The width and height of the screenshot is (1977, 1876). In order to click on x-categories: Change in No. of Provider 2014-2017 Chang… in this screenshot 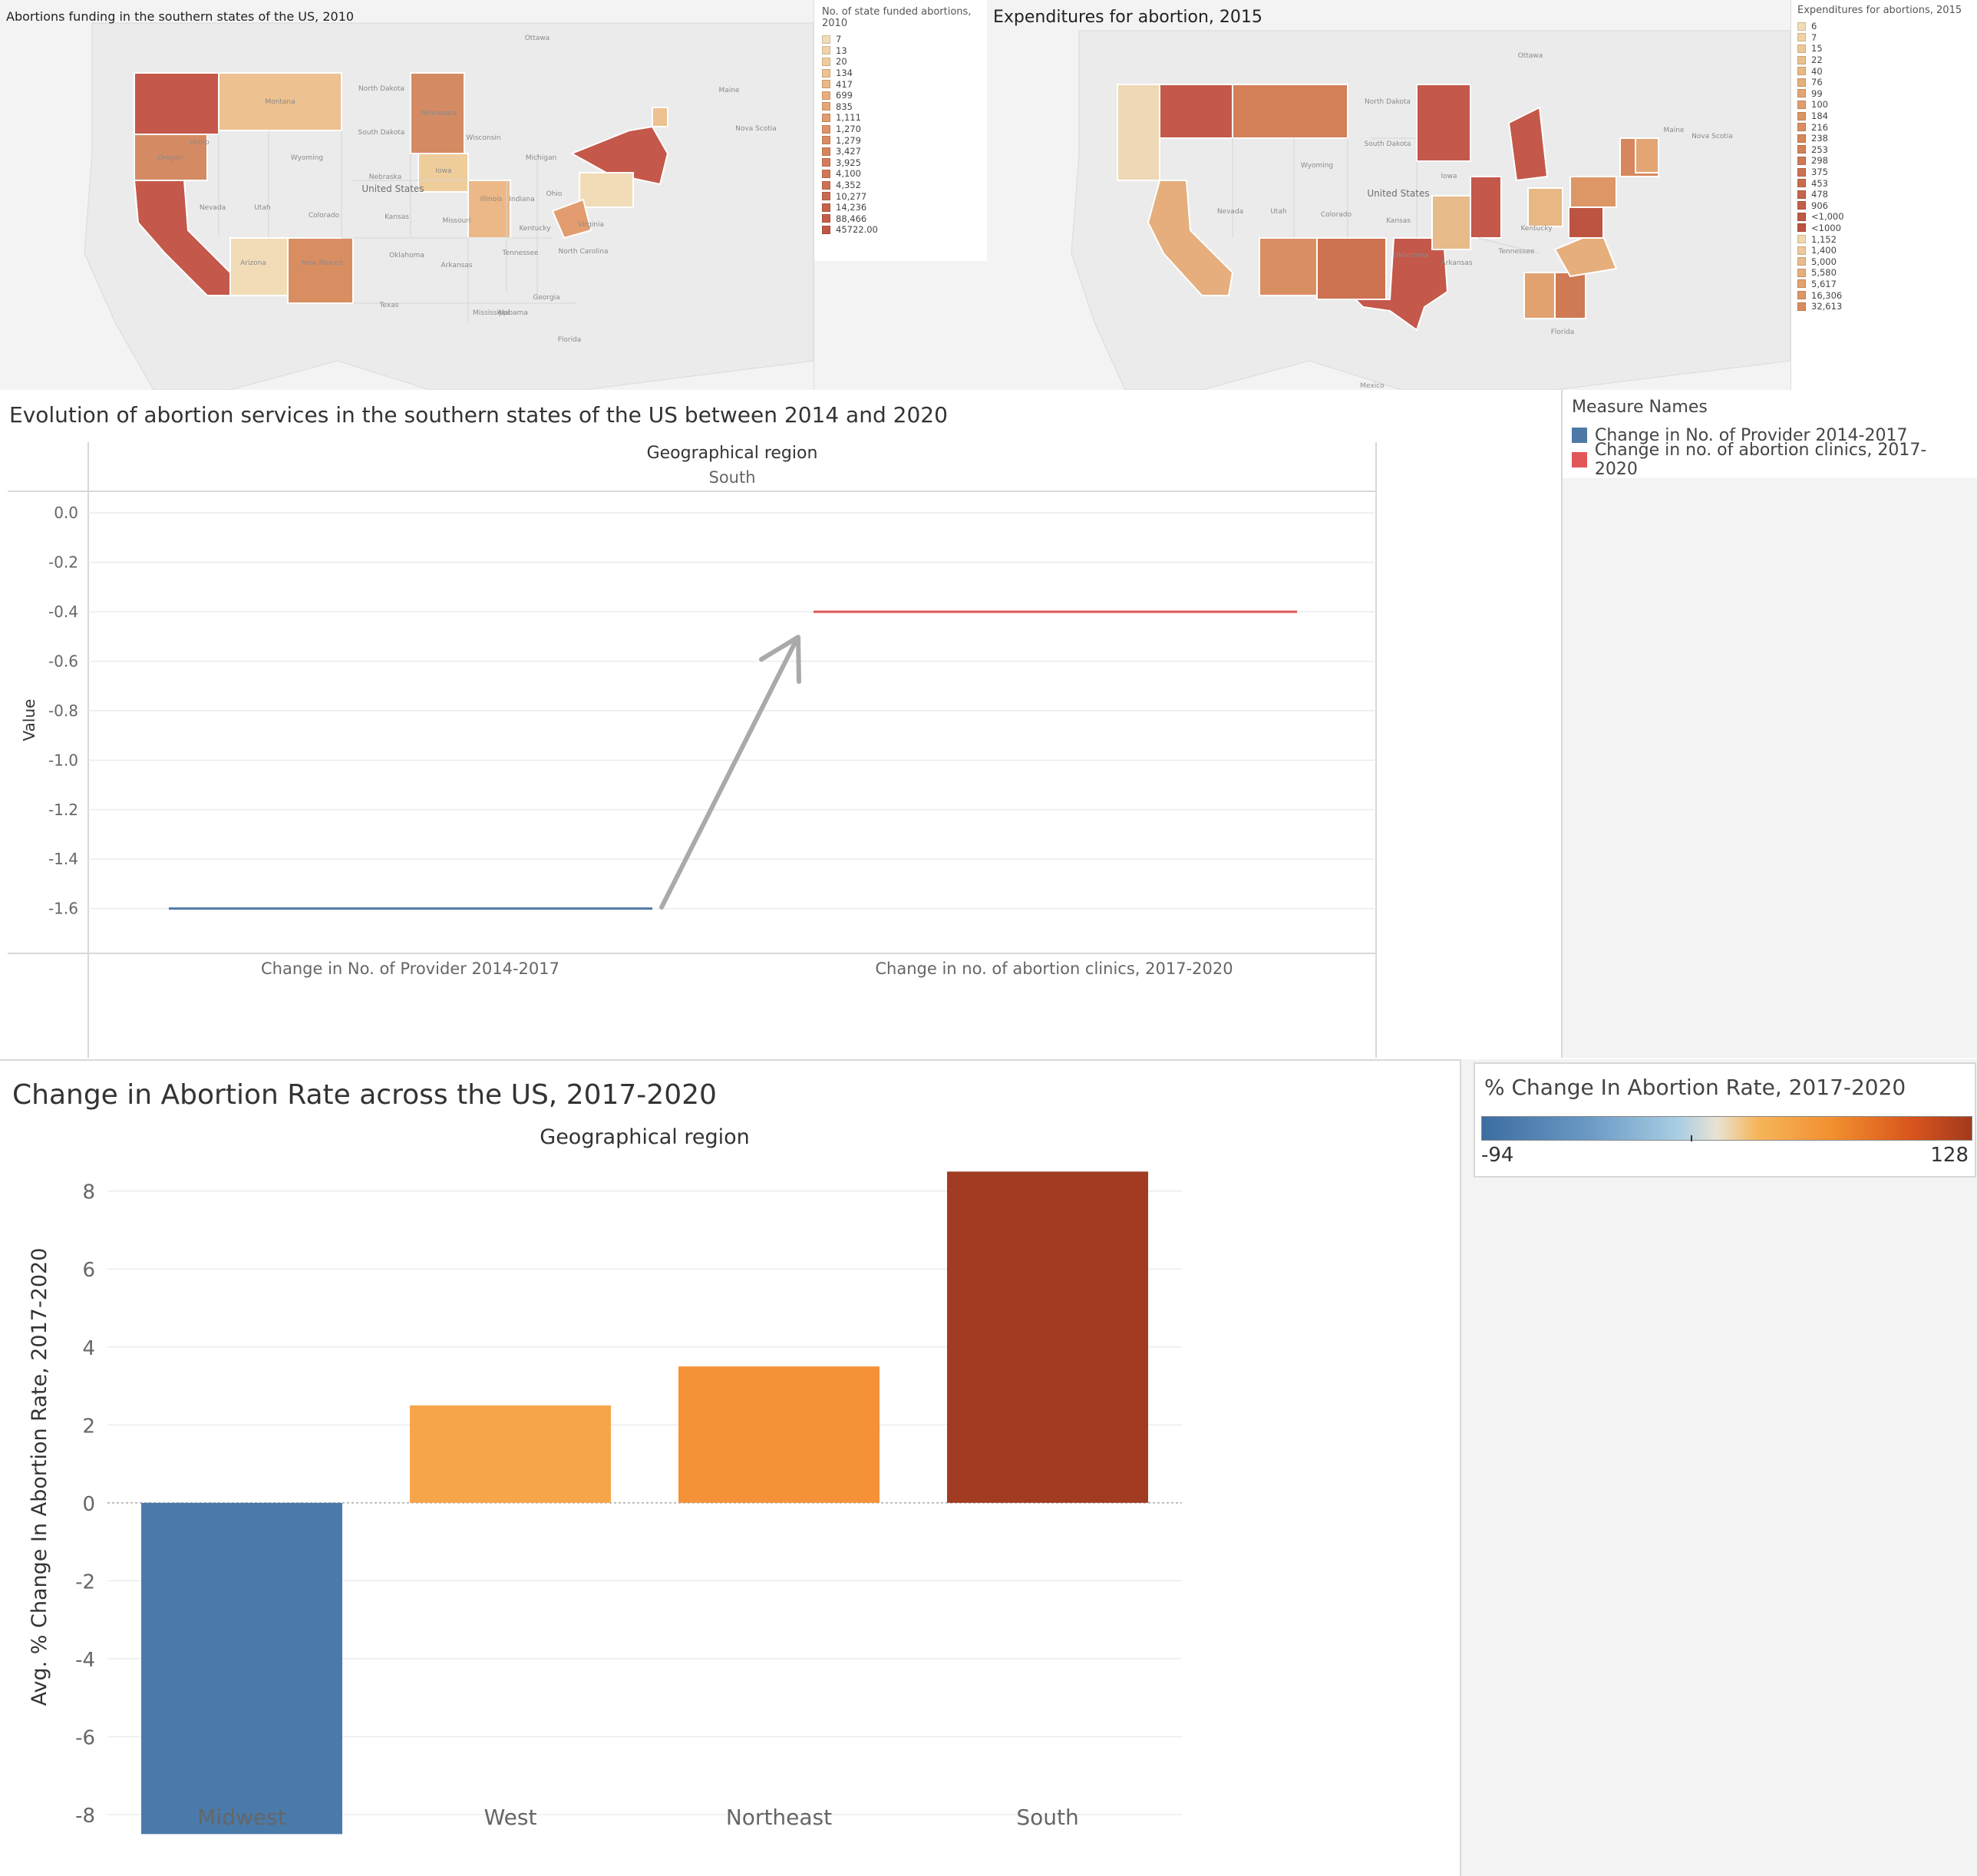, I will do `click(747, 968)`.